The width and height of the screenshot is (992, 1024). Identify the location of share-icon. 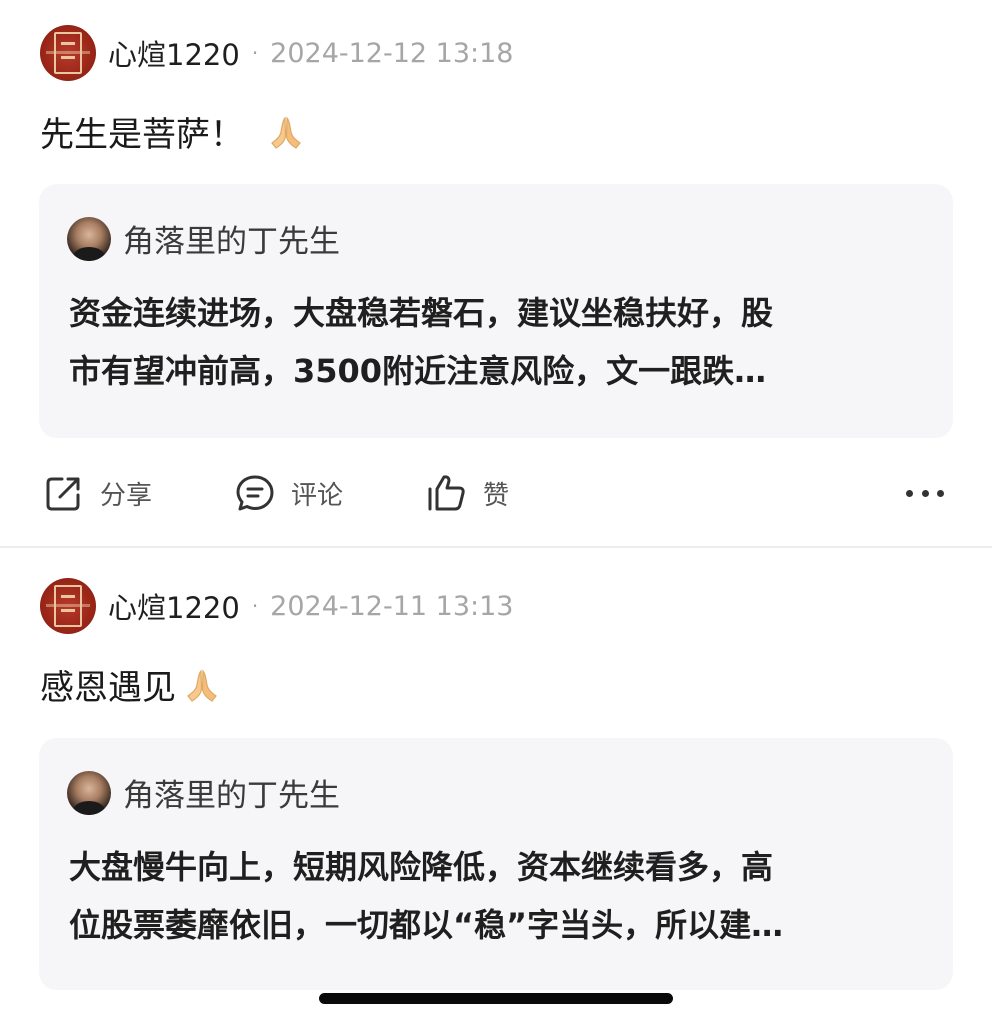
(63, 494).